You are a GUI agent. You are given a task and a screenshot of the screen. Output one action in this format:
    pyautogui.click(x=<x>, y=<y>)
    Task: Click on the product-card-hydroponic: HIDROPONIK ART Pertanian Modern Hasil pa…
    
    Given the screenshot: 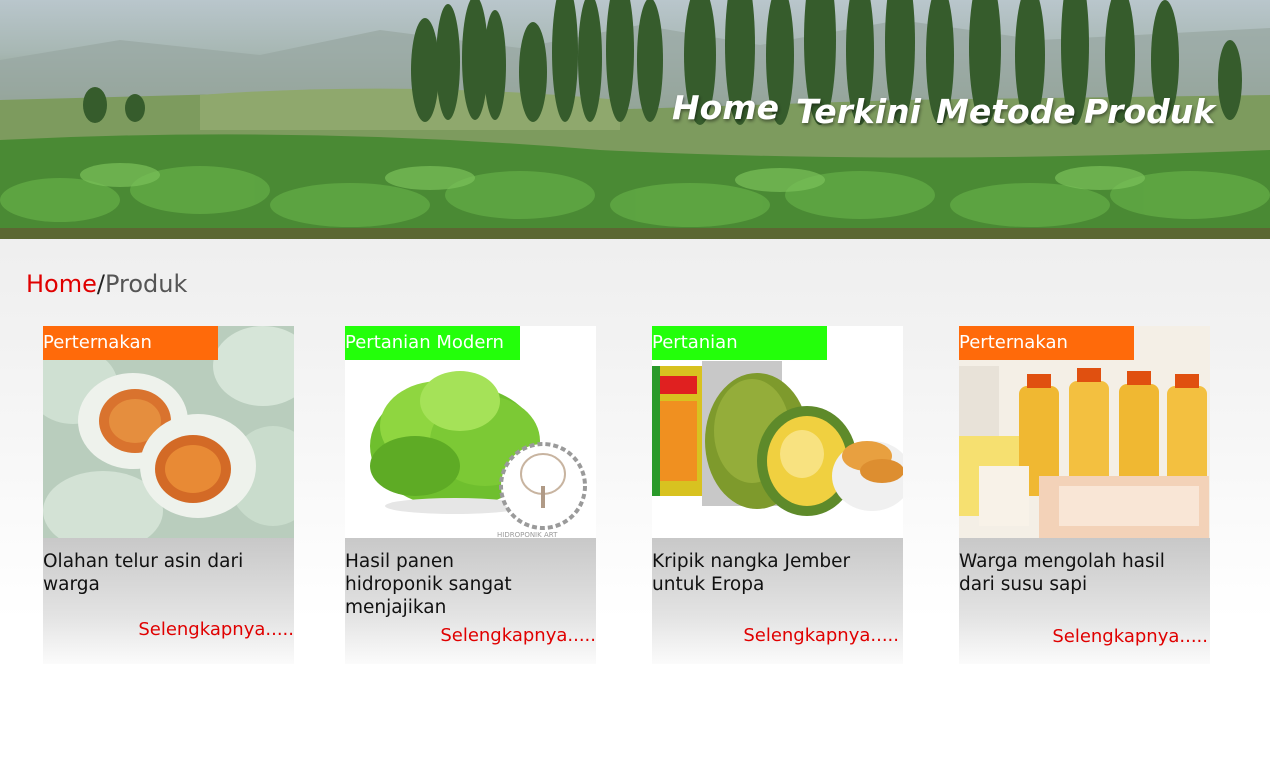 What is the action you would take?
    pyautogui.click(x=470, y=495)
    